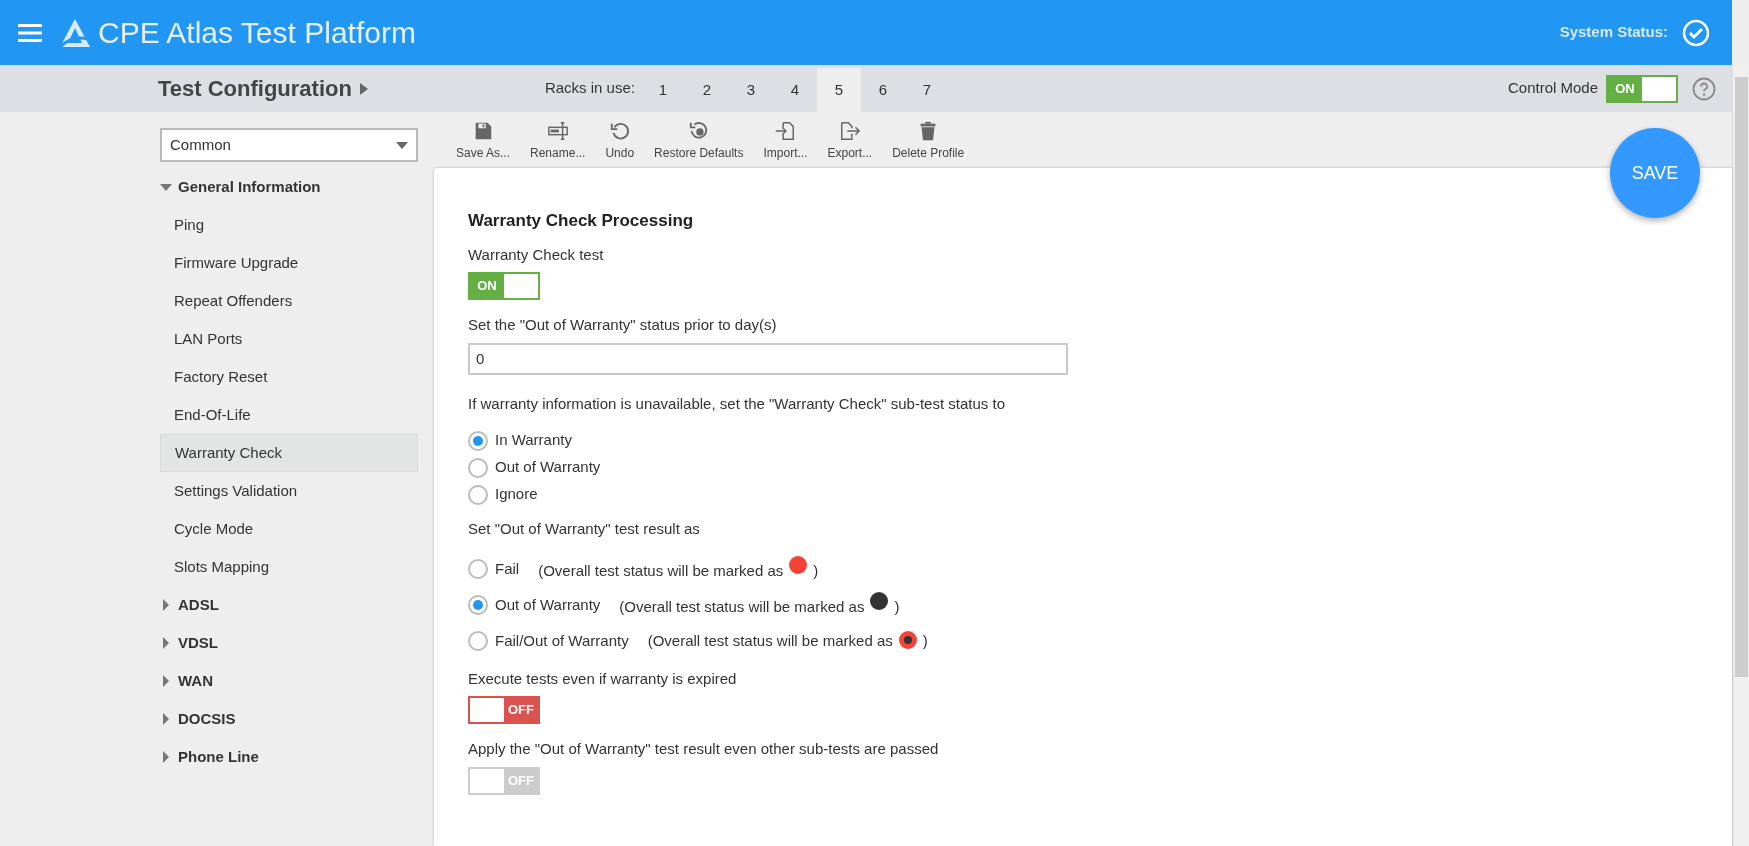 The width and height of the screenshot is (1749, 846). What do you see at coordinates (166, 187) in the screenshot?
I see `caret-down-icon` at bounding box center [166, 187].